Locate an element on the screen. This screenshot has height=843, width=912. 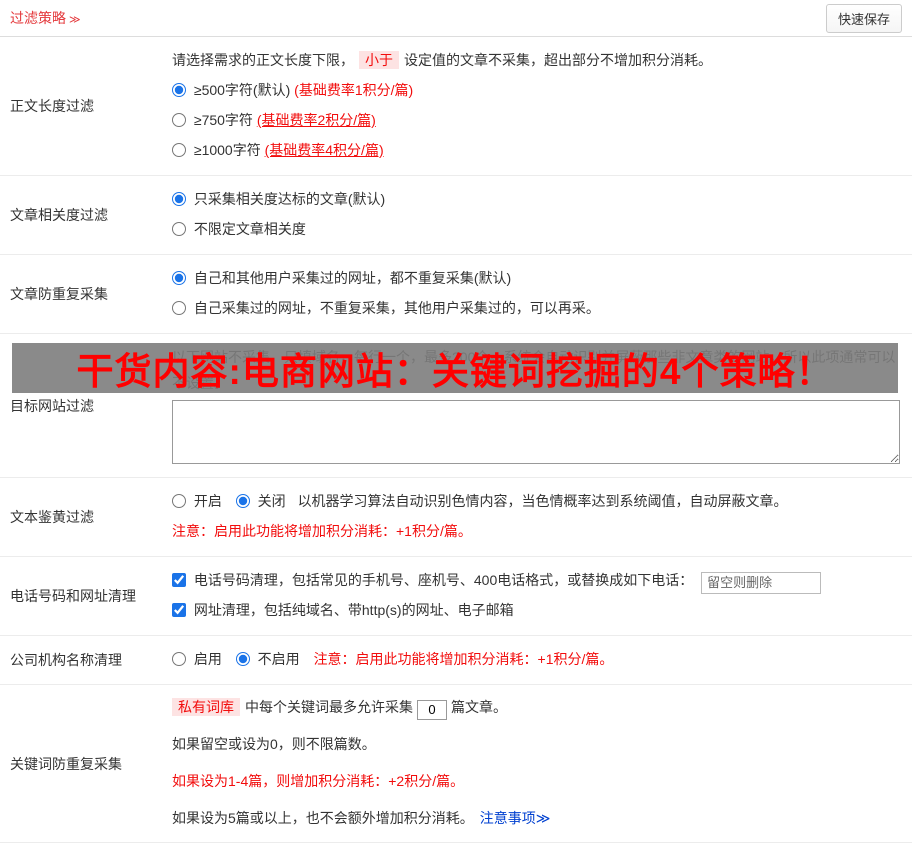
keyword-note-zero: 如果留空或设为0，则不限篇数。 is located at coordinates (274, 744).